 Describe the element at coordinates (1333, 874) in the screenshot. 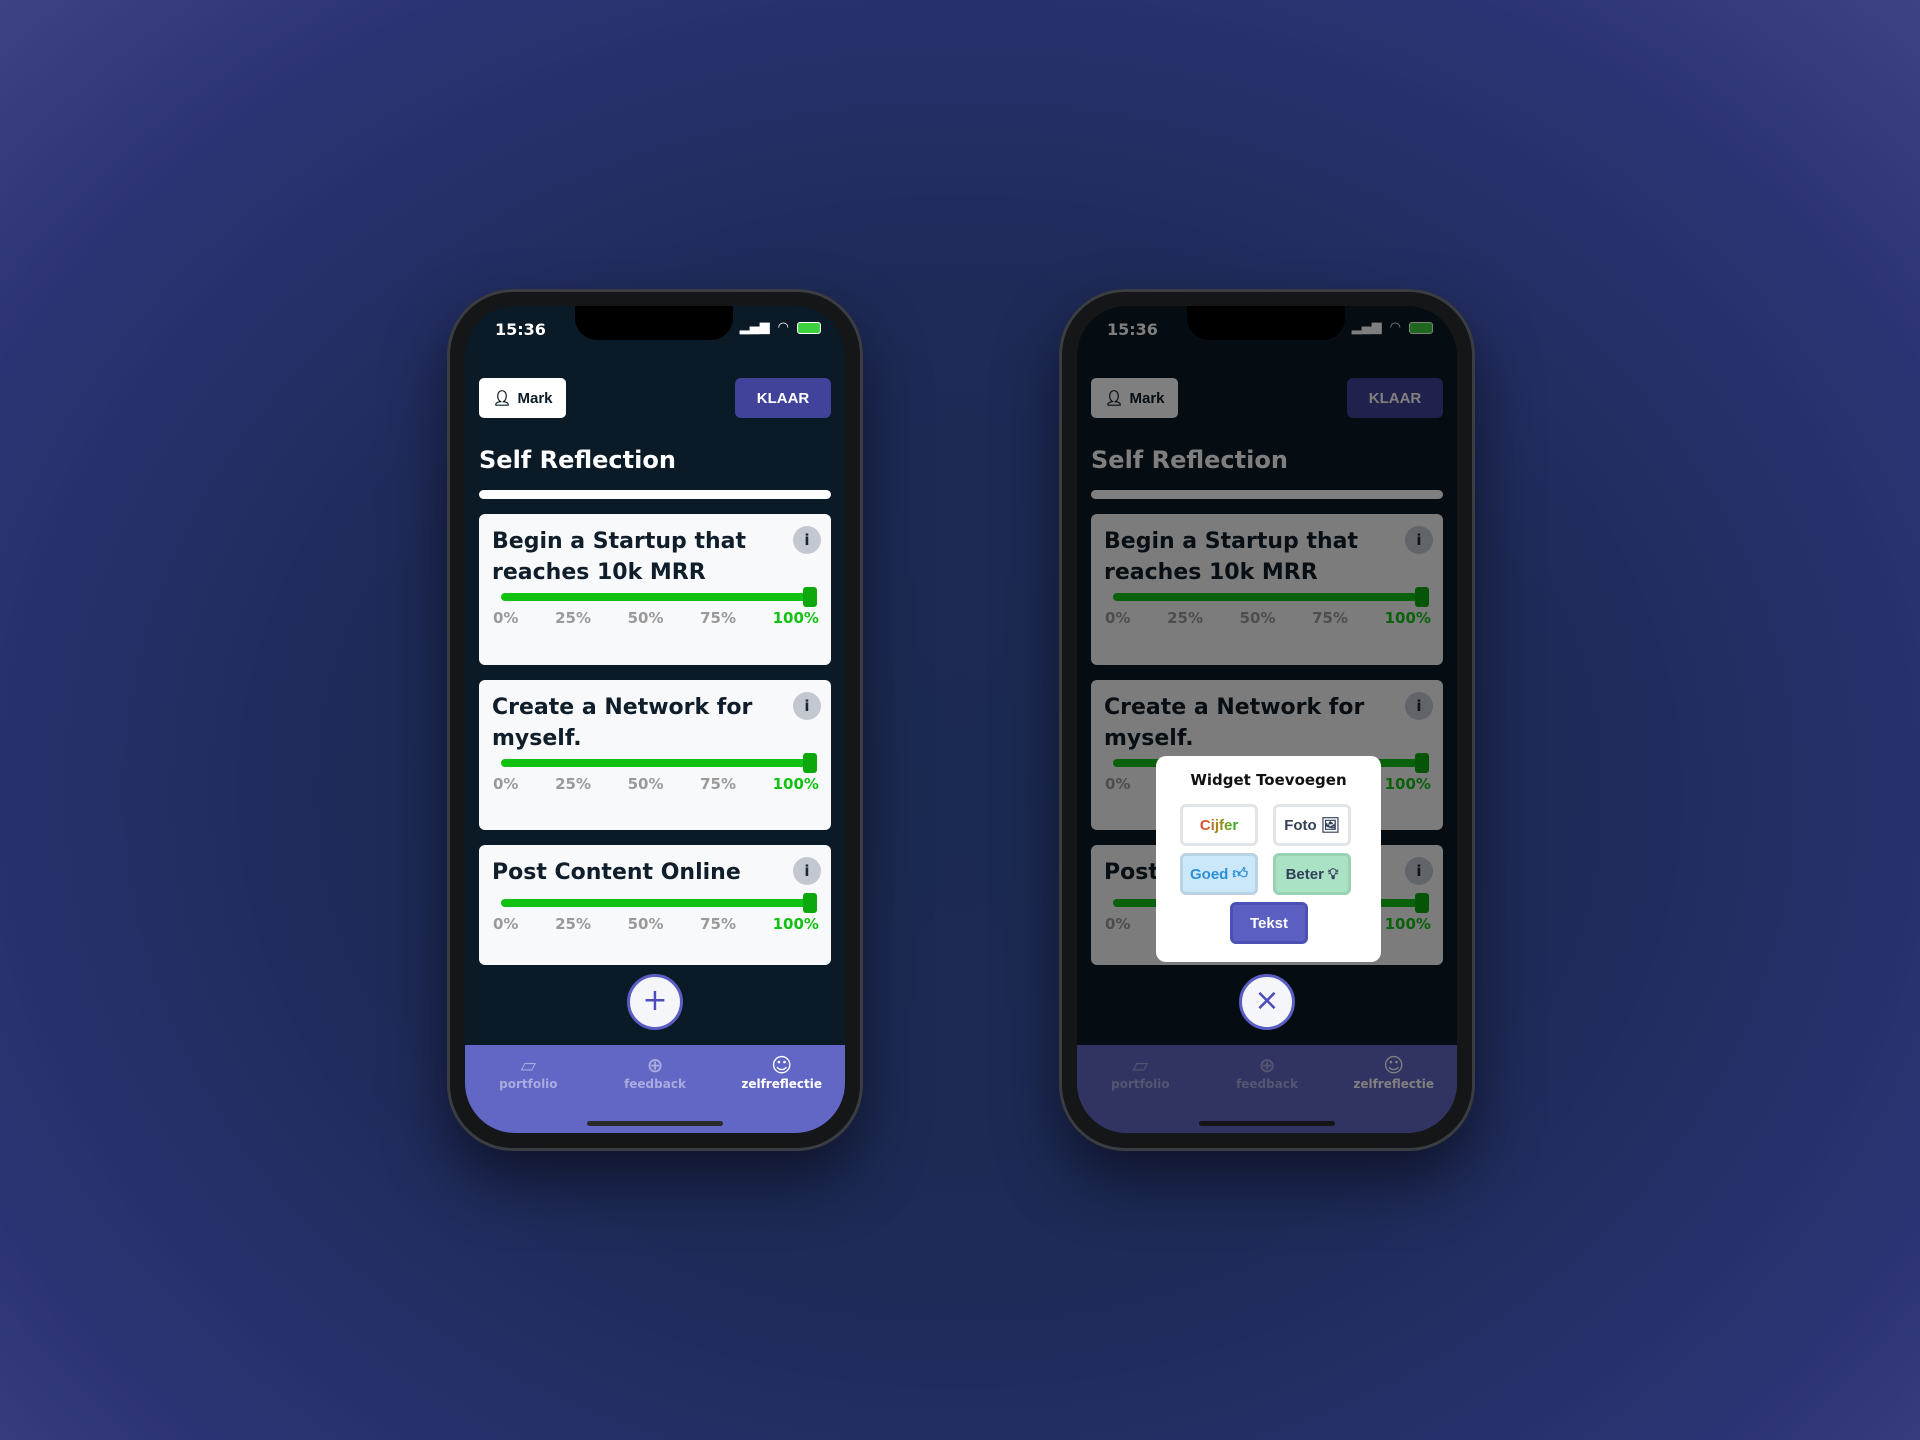

I see `lightbulb-icon: 💡︎` at that location.